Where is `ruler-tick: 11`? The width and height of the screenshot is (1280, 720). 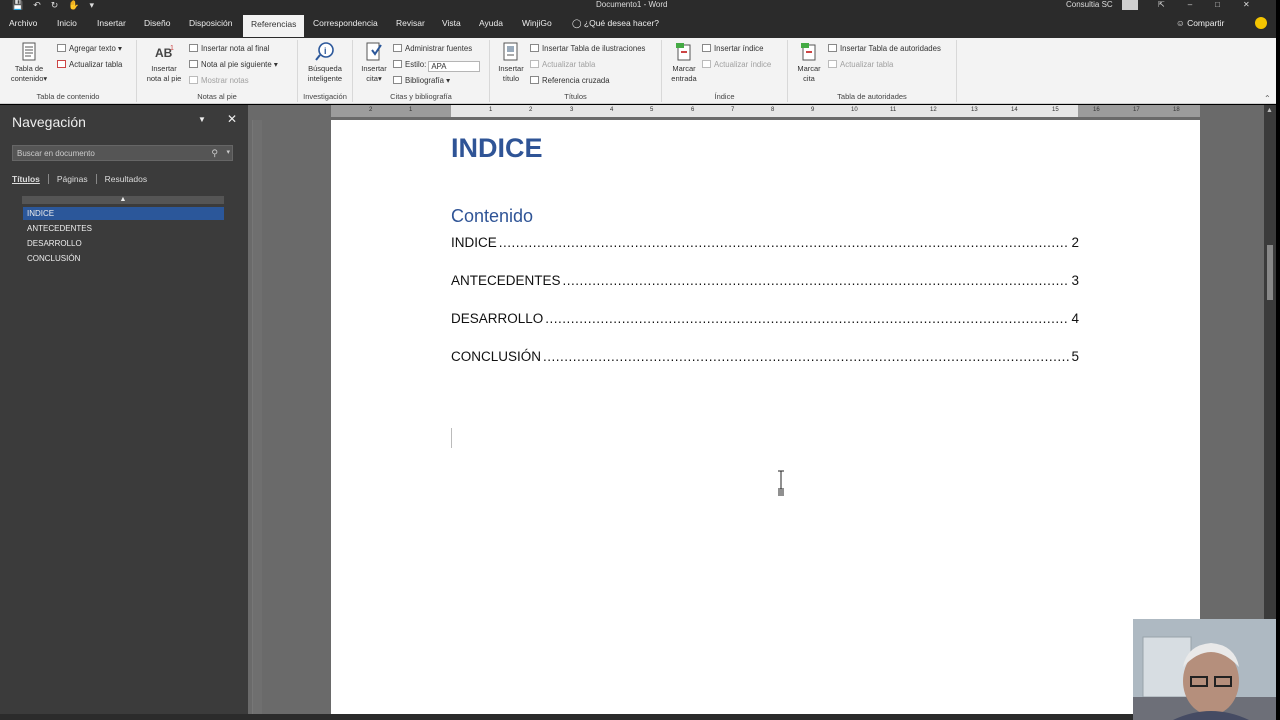 ruler-tick: 11 is located at coordinates (893, 110).